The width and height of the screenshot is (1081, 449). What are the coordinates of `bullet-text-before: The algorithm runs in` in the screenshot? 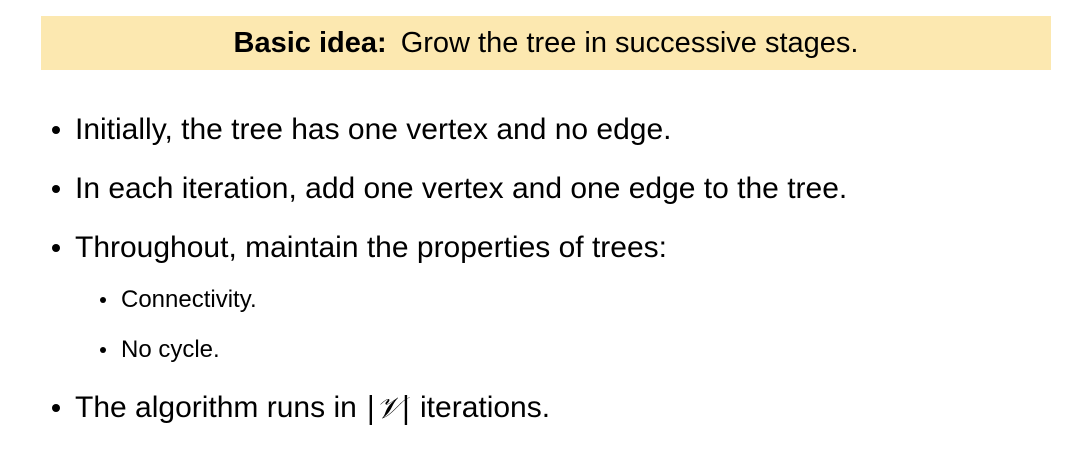 It's located at (216, 407).